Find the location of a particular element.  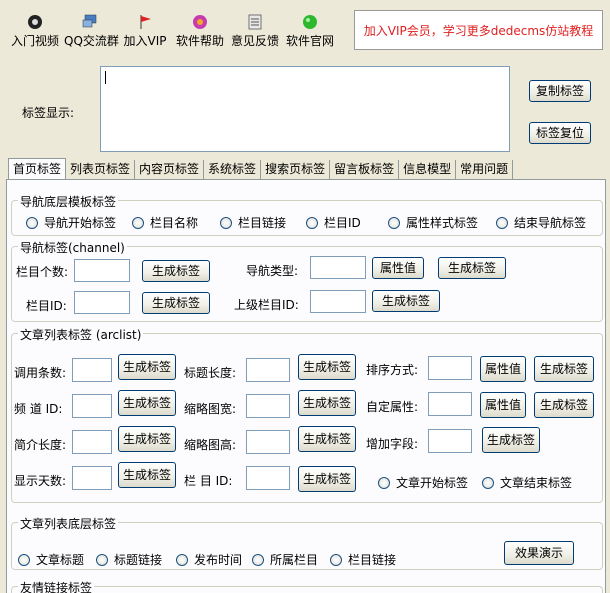

toolbar-item-website: 软件官网 is located at coordinates (310, 32).